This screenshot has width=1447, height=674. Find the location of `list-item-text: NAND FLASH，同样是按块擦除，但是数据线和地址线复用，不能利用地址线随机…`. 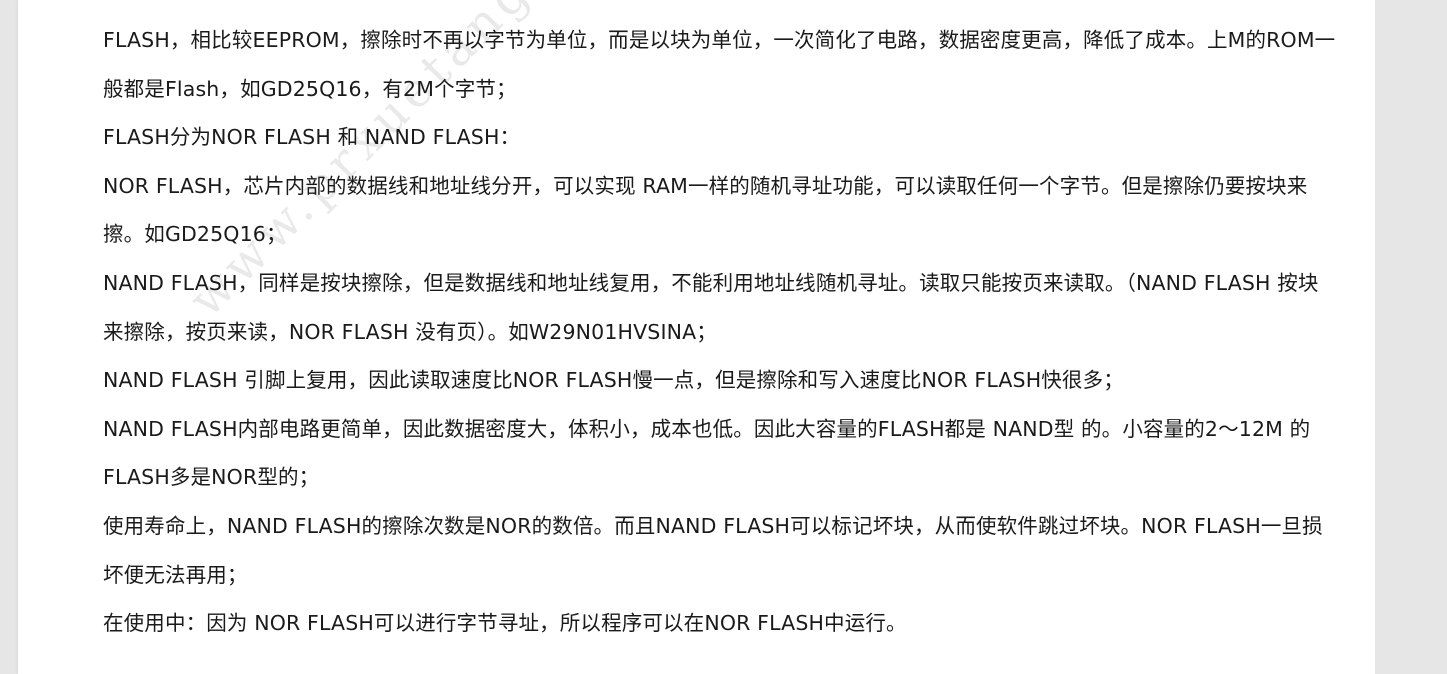

list-item-text: NAND FLASH，同样是按块擦除，但是数据线和地址线复用，不能利用地址线随机… is located at coordinates (711, 307).